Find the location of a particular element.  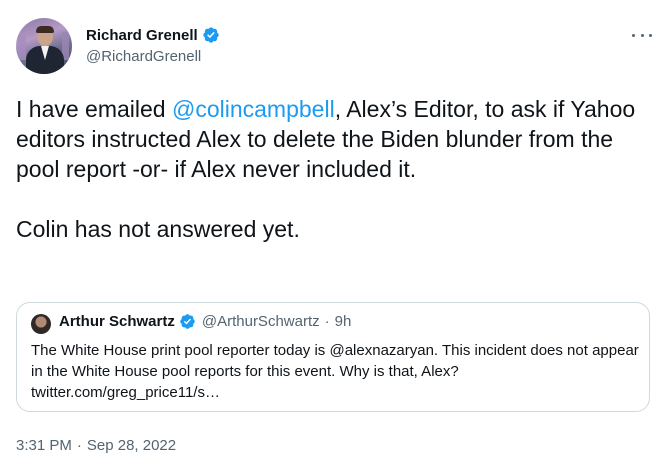

tweet-paragraph-2: Colin has not answered yet. is located at coordinates (158, 229).